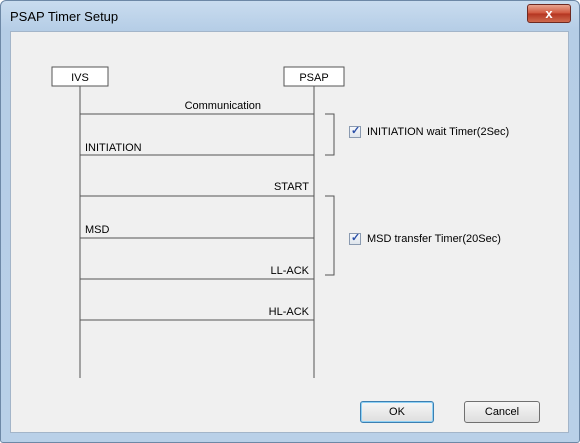  I want to click on ivs-label: IVS, so click(80, 78).